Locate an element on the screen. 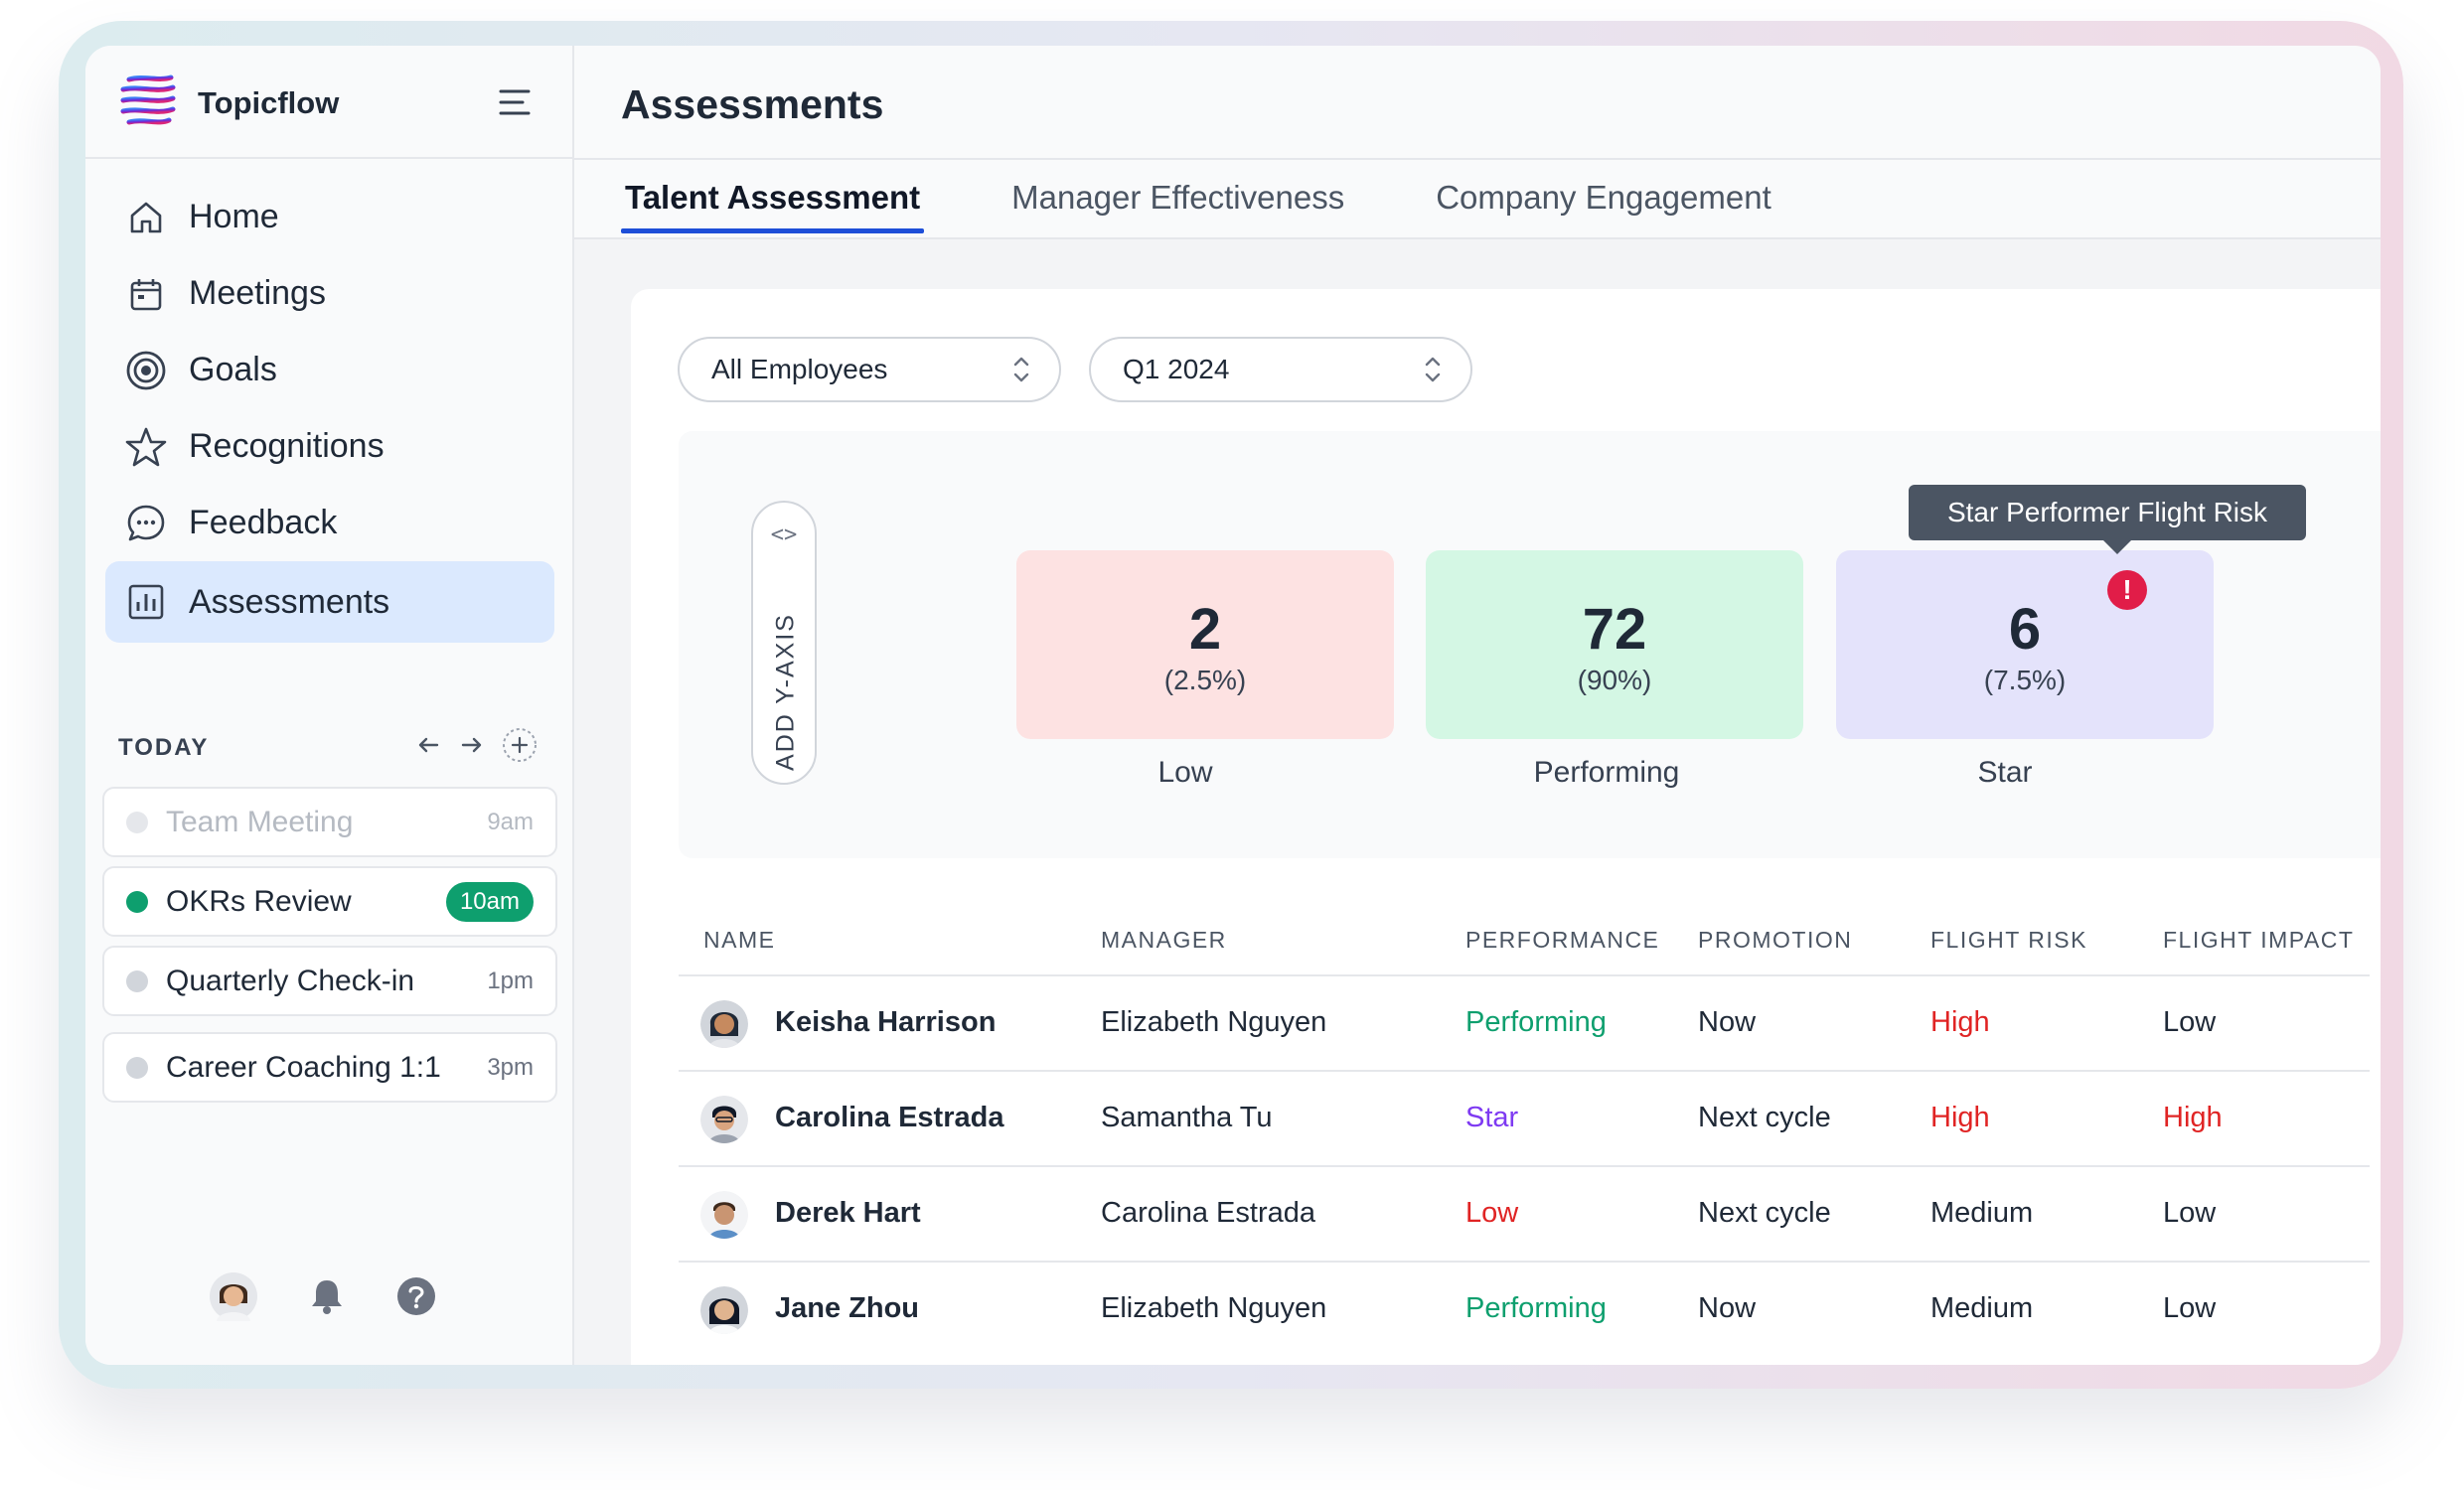 The width and height of the screenshot is (2464, 1490). target-icon is located at coordinates (146, 370).